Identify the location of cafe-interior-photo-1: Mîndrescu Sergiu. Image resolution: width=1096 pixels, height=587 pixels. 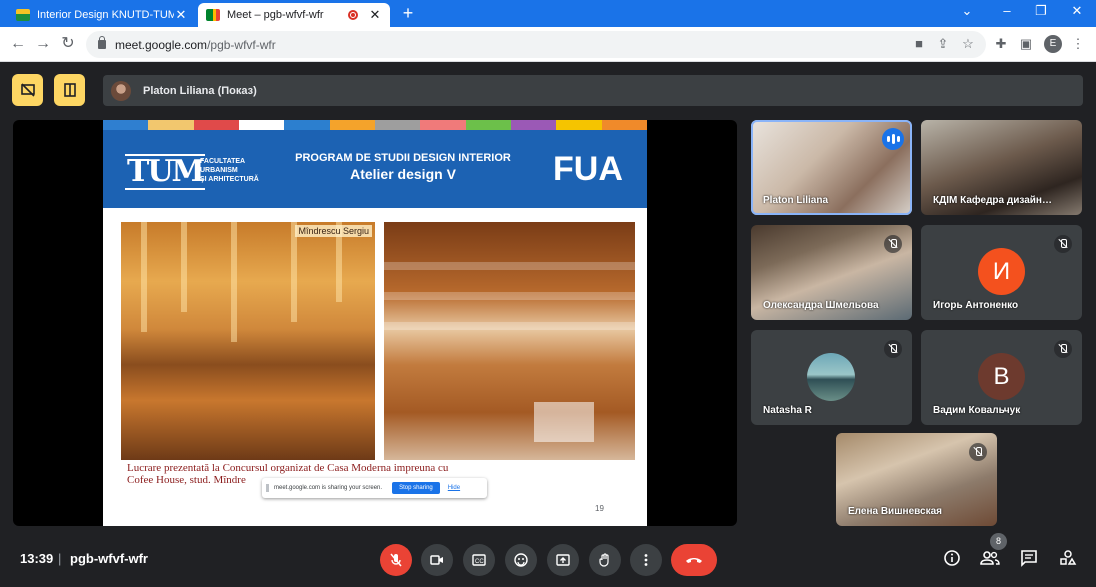
(248, 341).